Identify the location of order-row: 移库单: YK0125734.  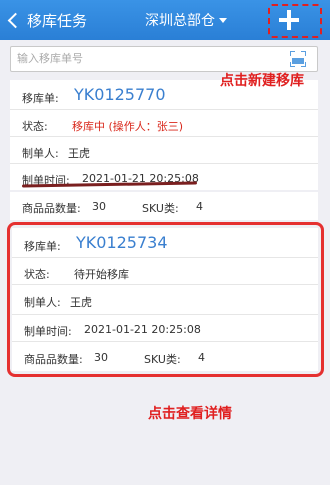
(165, 243).